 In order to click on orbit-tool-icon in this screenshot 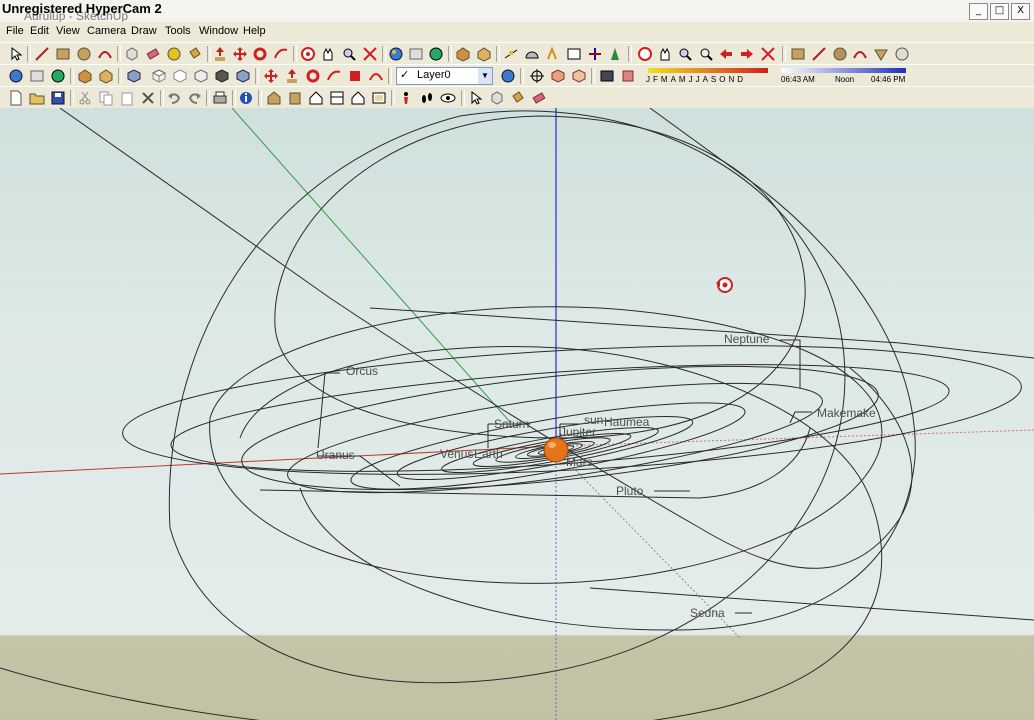, I will do `click(308, 54)`.